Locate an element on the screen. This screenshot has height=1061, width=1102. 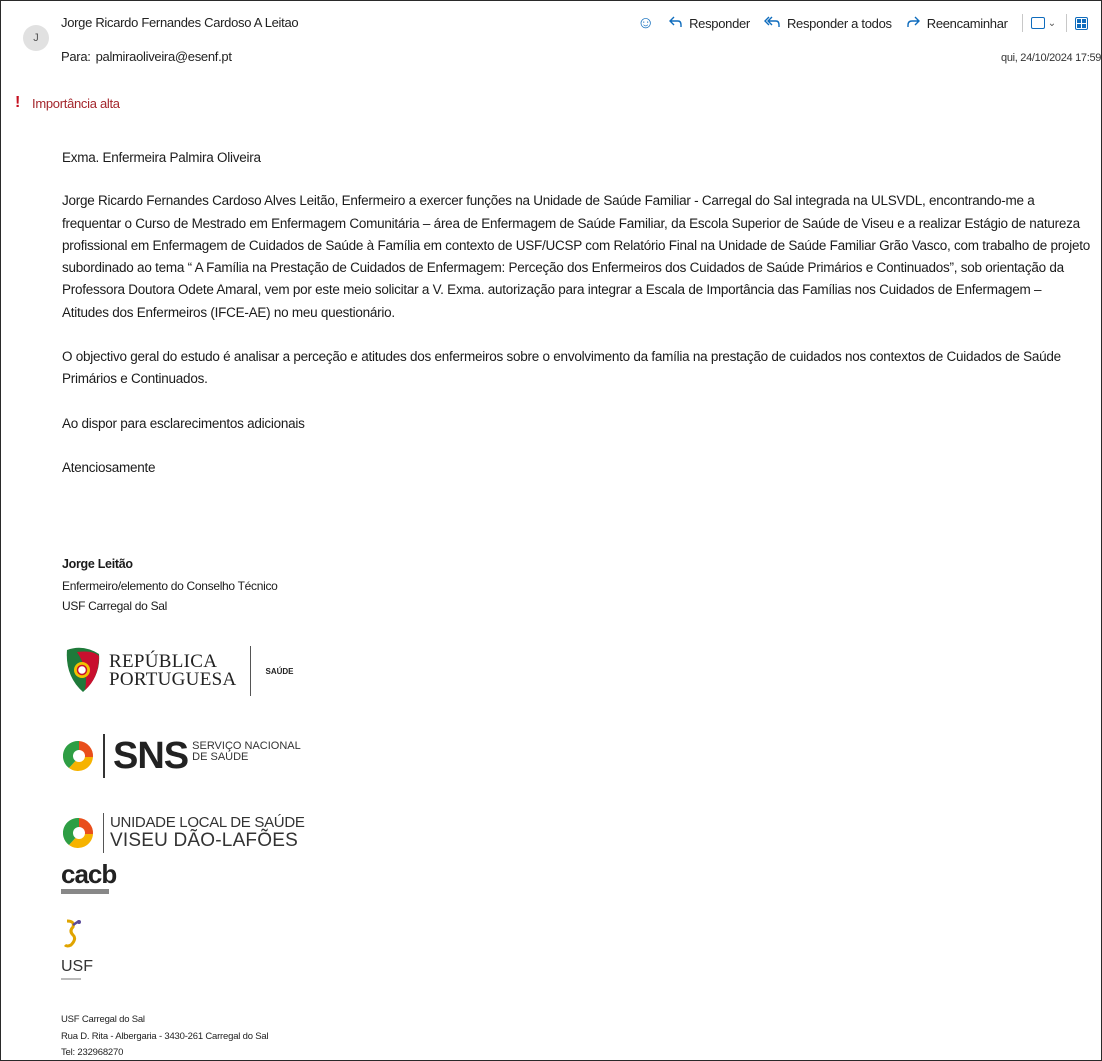
uls-line2: VISEU DÃO-LAFÕES is located at coordinates (204, 840).